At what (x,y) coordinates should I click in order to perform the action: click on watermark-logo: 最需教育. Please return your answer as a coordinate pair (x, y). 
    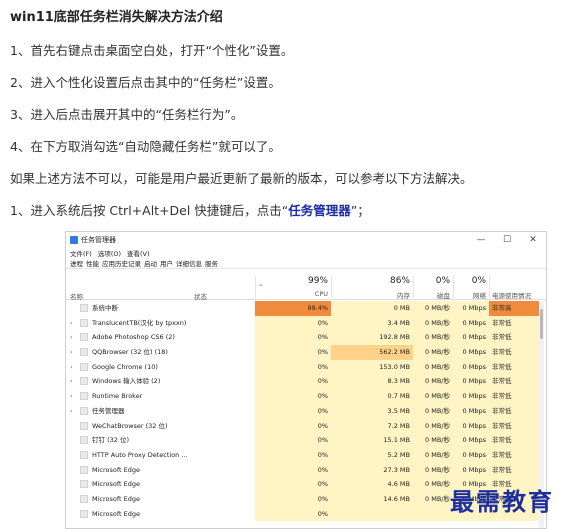
    Looking at the image, I should click on (502, 501).